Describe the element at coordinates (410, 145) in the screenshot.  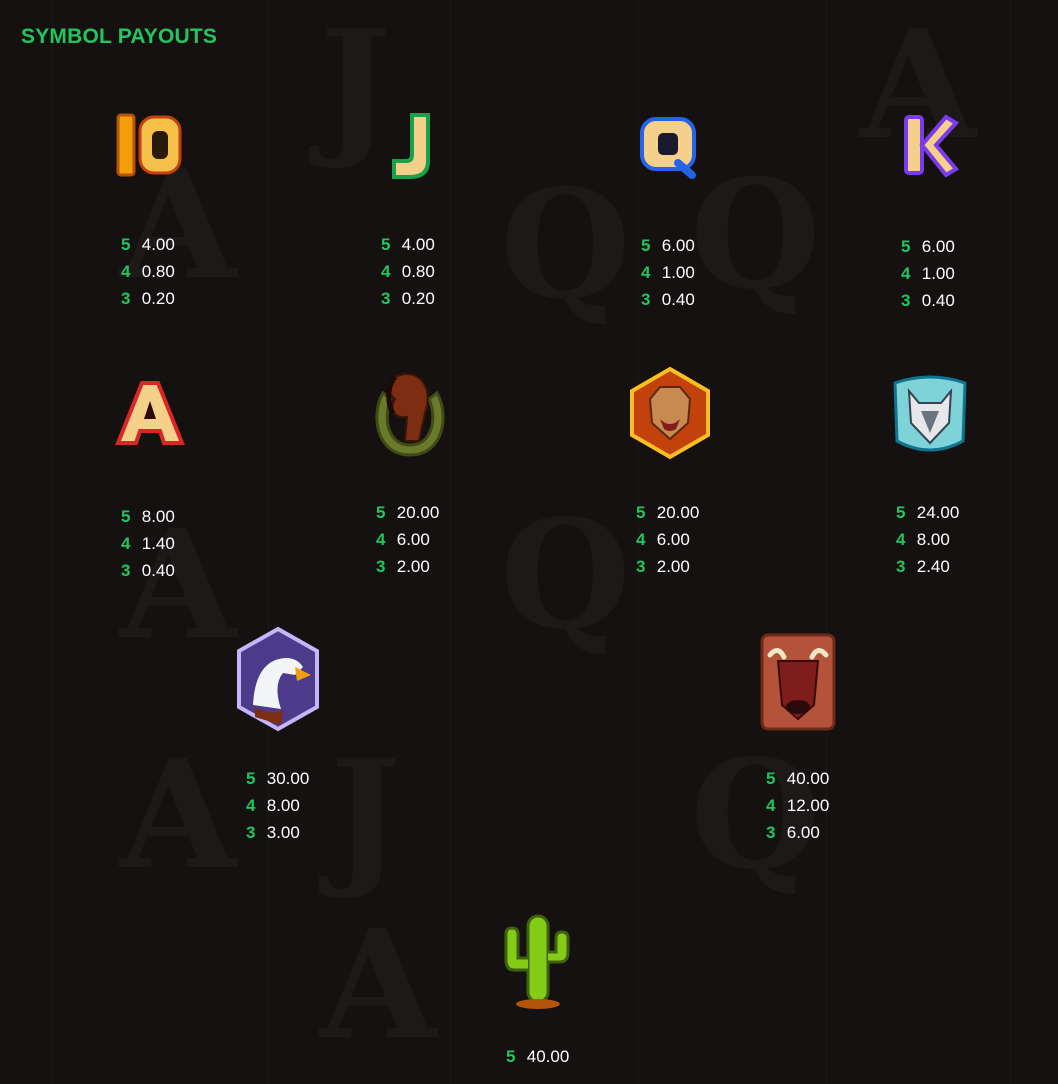
I see `jack-icon` at that location.